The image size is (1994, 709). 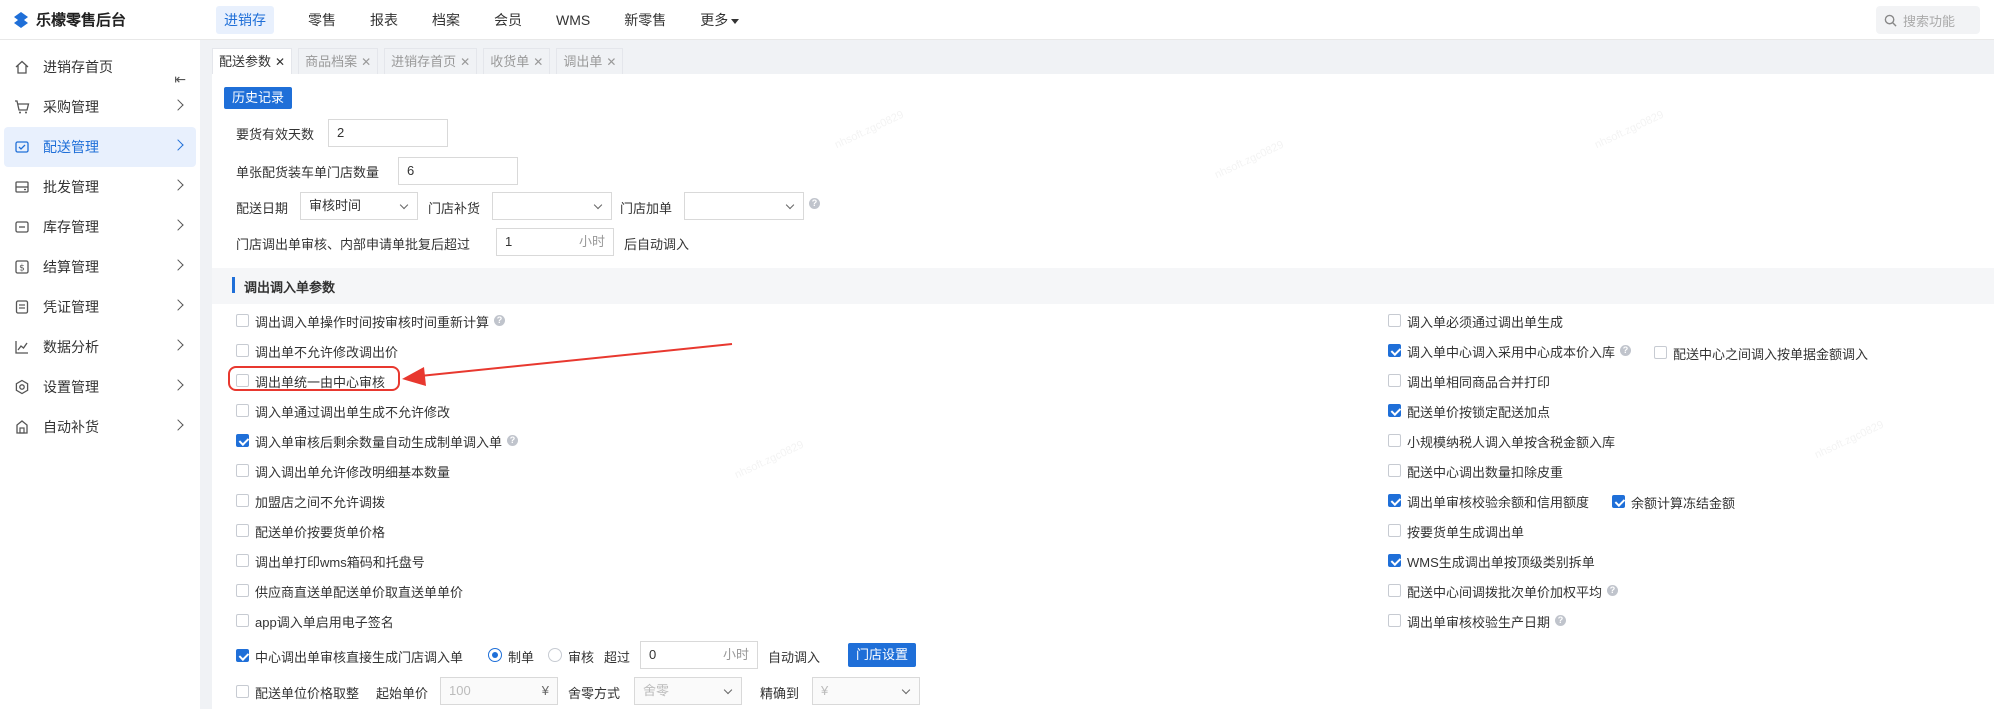 I want to click on radio-draft, so click(x=495, y=655).